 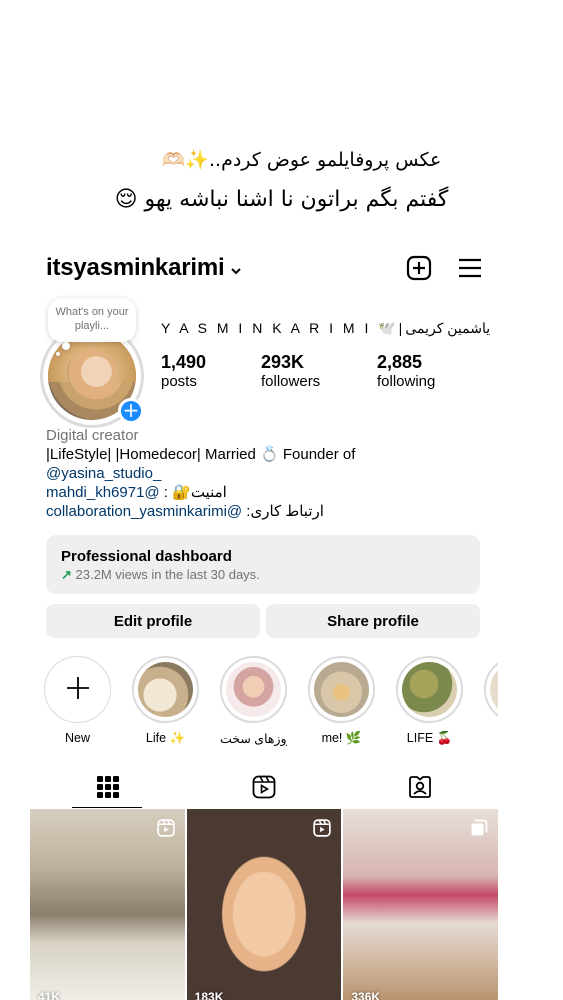 I want to click on bio-category: Digital creator, so click(x=92, y=435).